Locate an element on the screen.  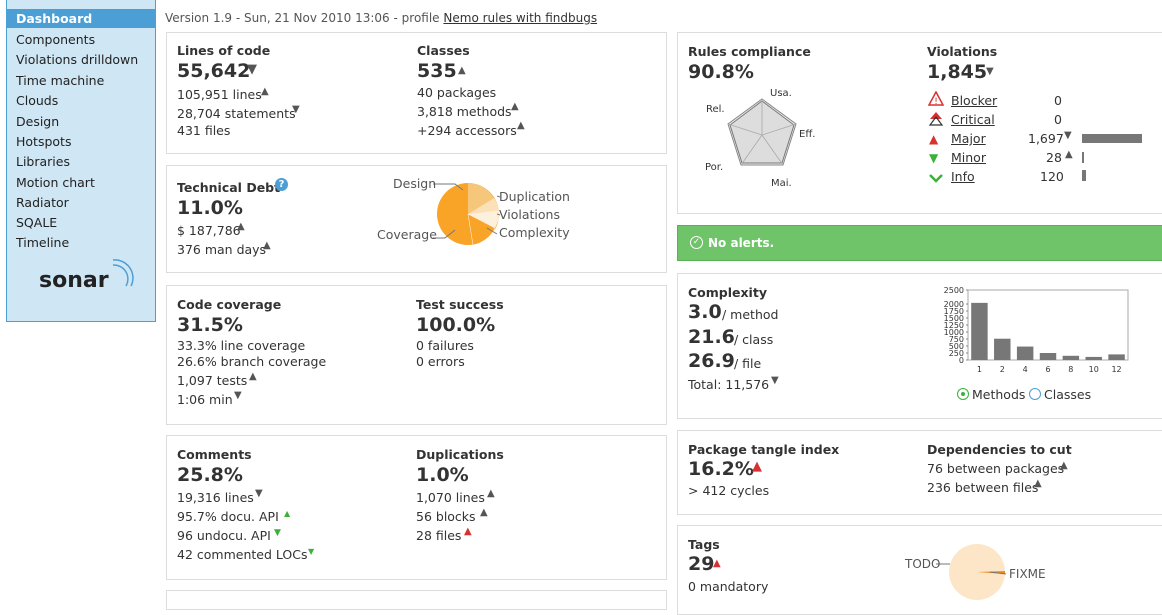
violation-minor-count: 28 is located at coordinates (1054, 157).